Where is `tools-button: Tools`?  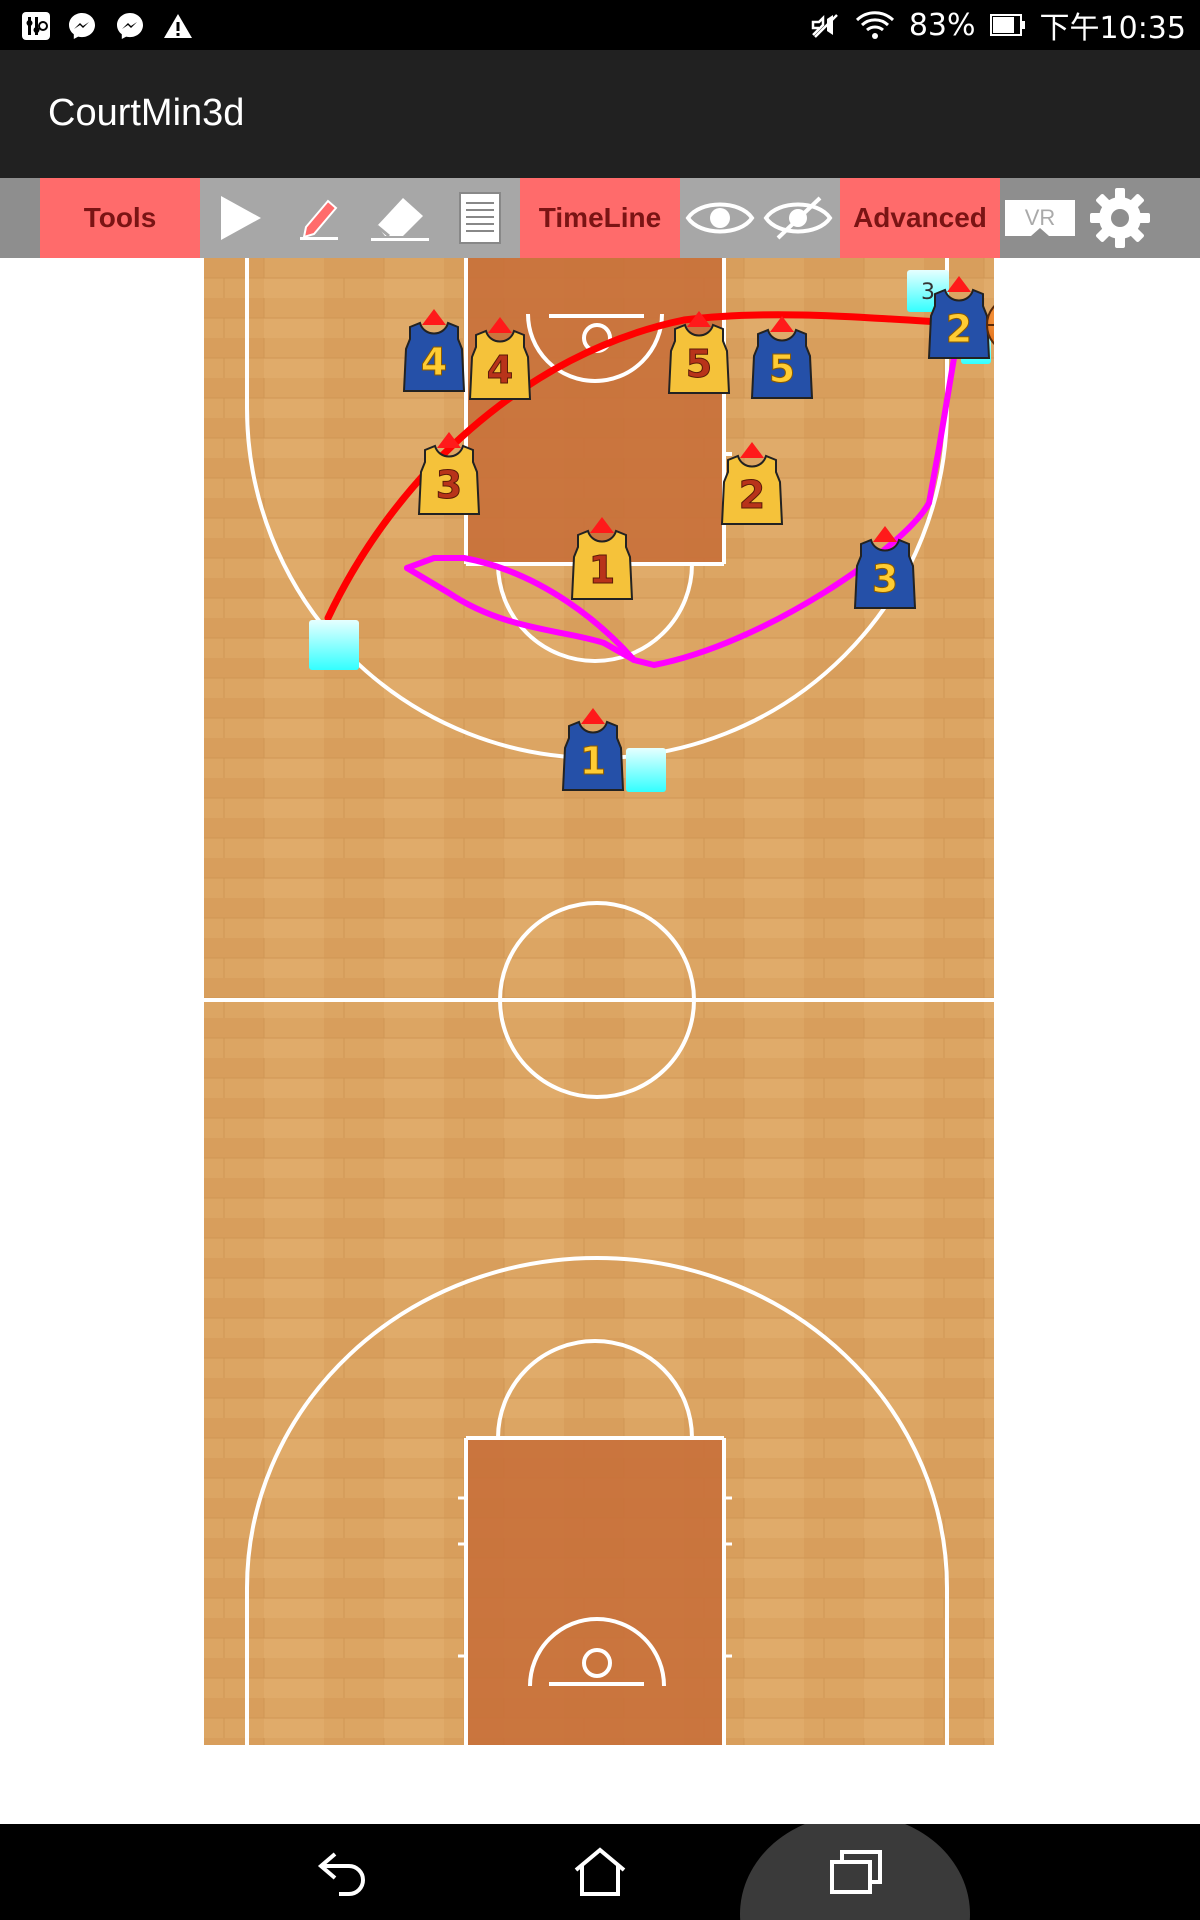
tools-button: Tools is located at coordinates (120, 218).